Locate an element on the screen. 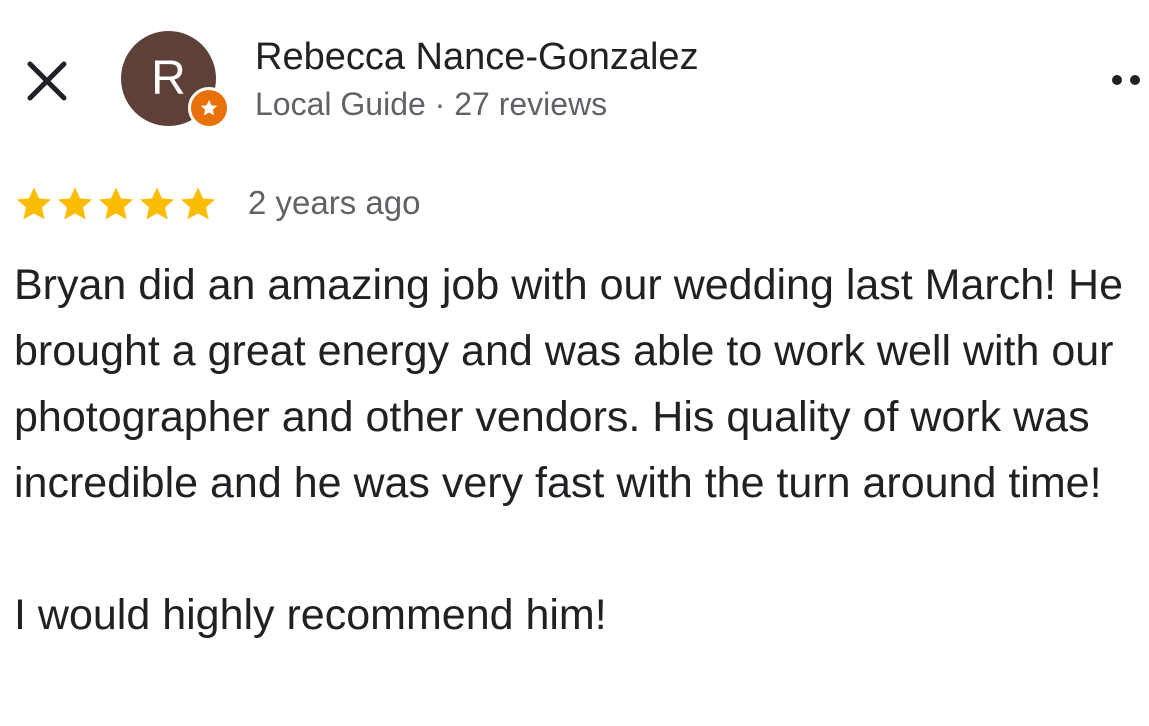  star-rating is located at coordinates (116, 204).